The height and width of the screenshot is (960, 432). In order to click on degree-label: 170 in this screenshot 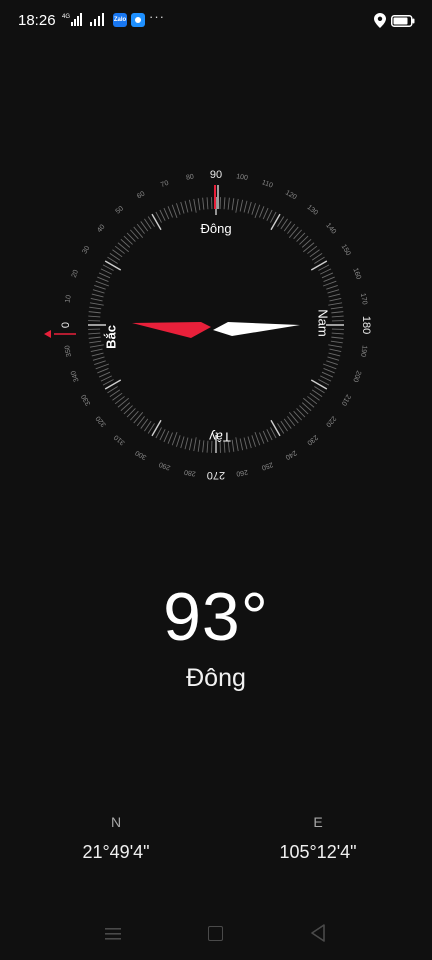, I will do `click(363, 299)`.